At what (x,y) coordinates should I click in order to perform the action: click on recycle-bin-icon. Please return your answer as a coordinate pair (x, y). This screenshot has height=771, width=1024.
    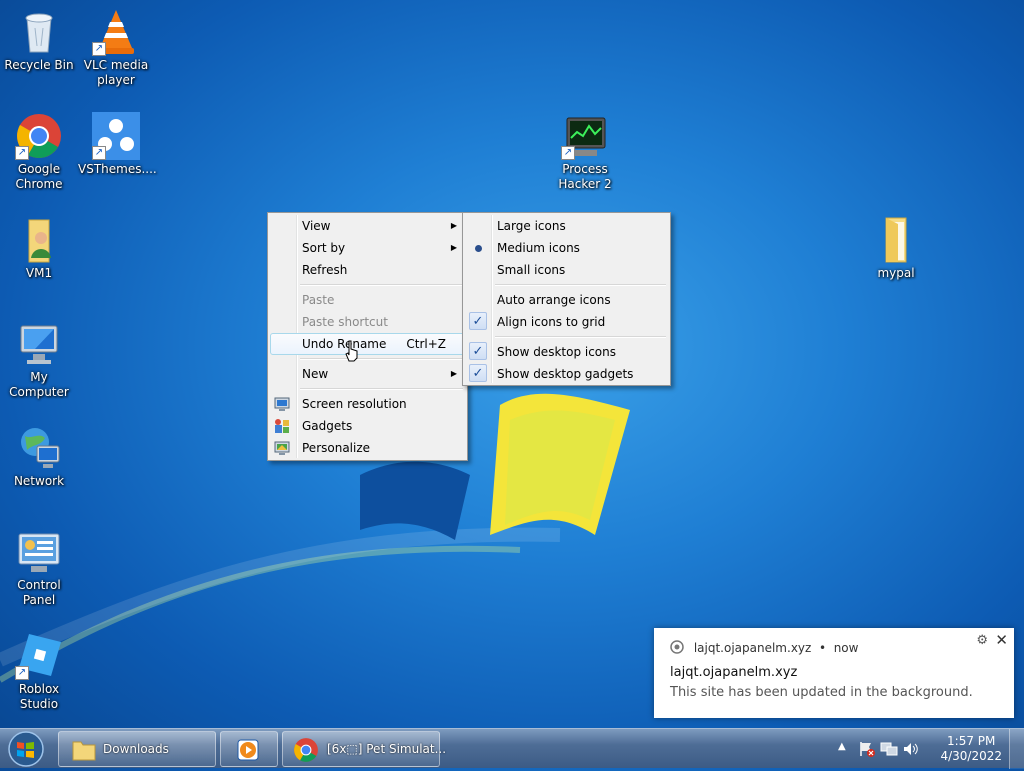
    Looking at the image, I should click on (39, 32).